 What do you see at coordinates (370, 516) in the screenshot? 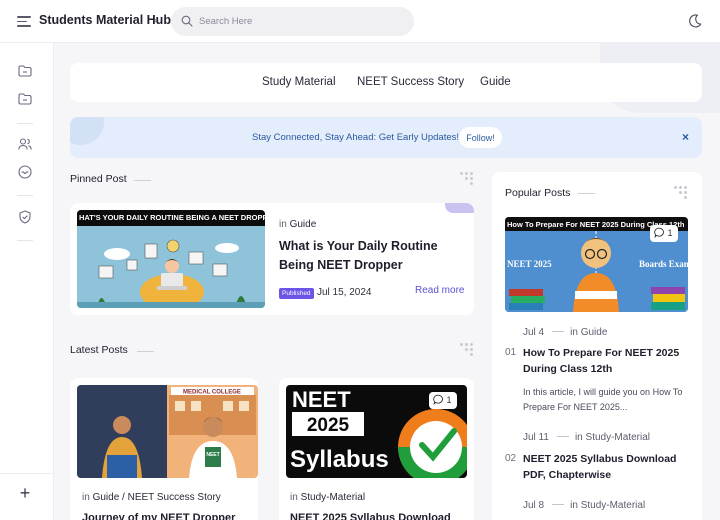
I see `latest-post-title: NEET 2025 Syllabus Download` at bounding box center [370, 516].